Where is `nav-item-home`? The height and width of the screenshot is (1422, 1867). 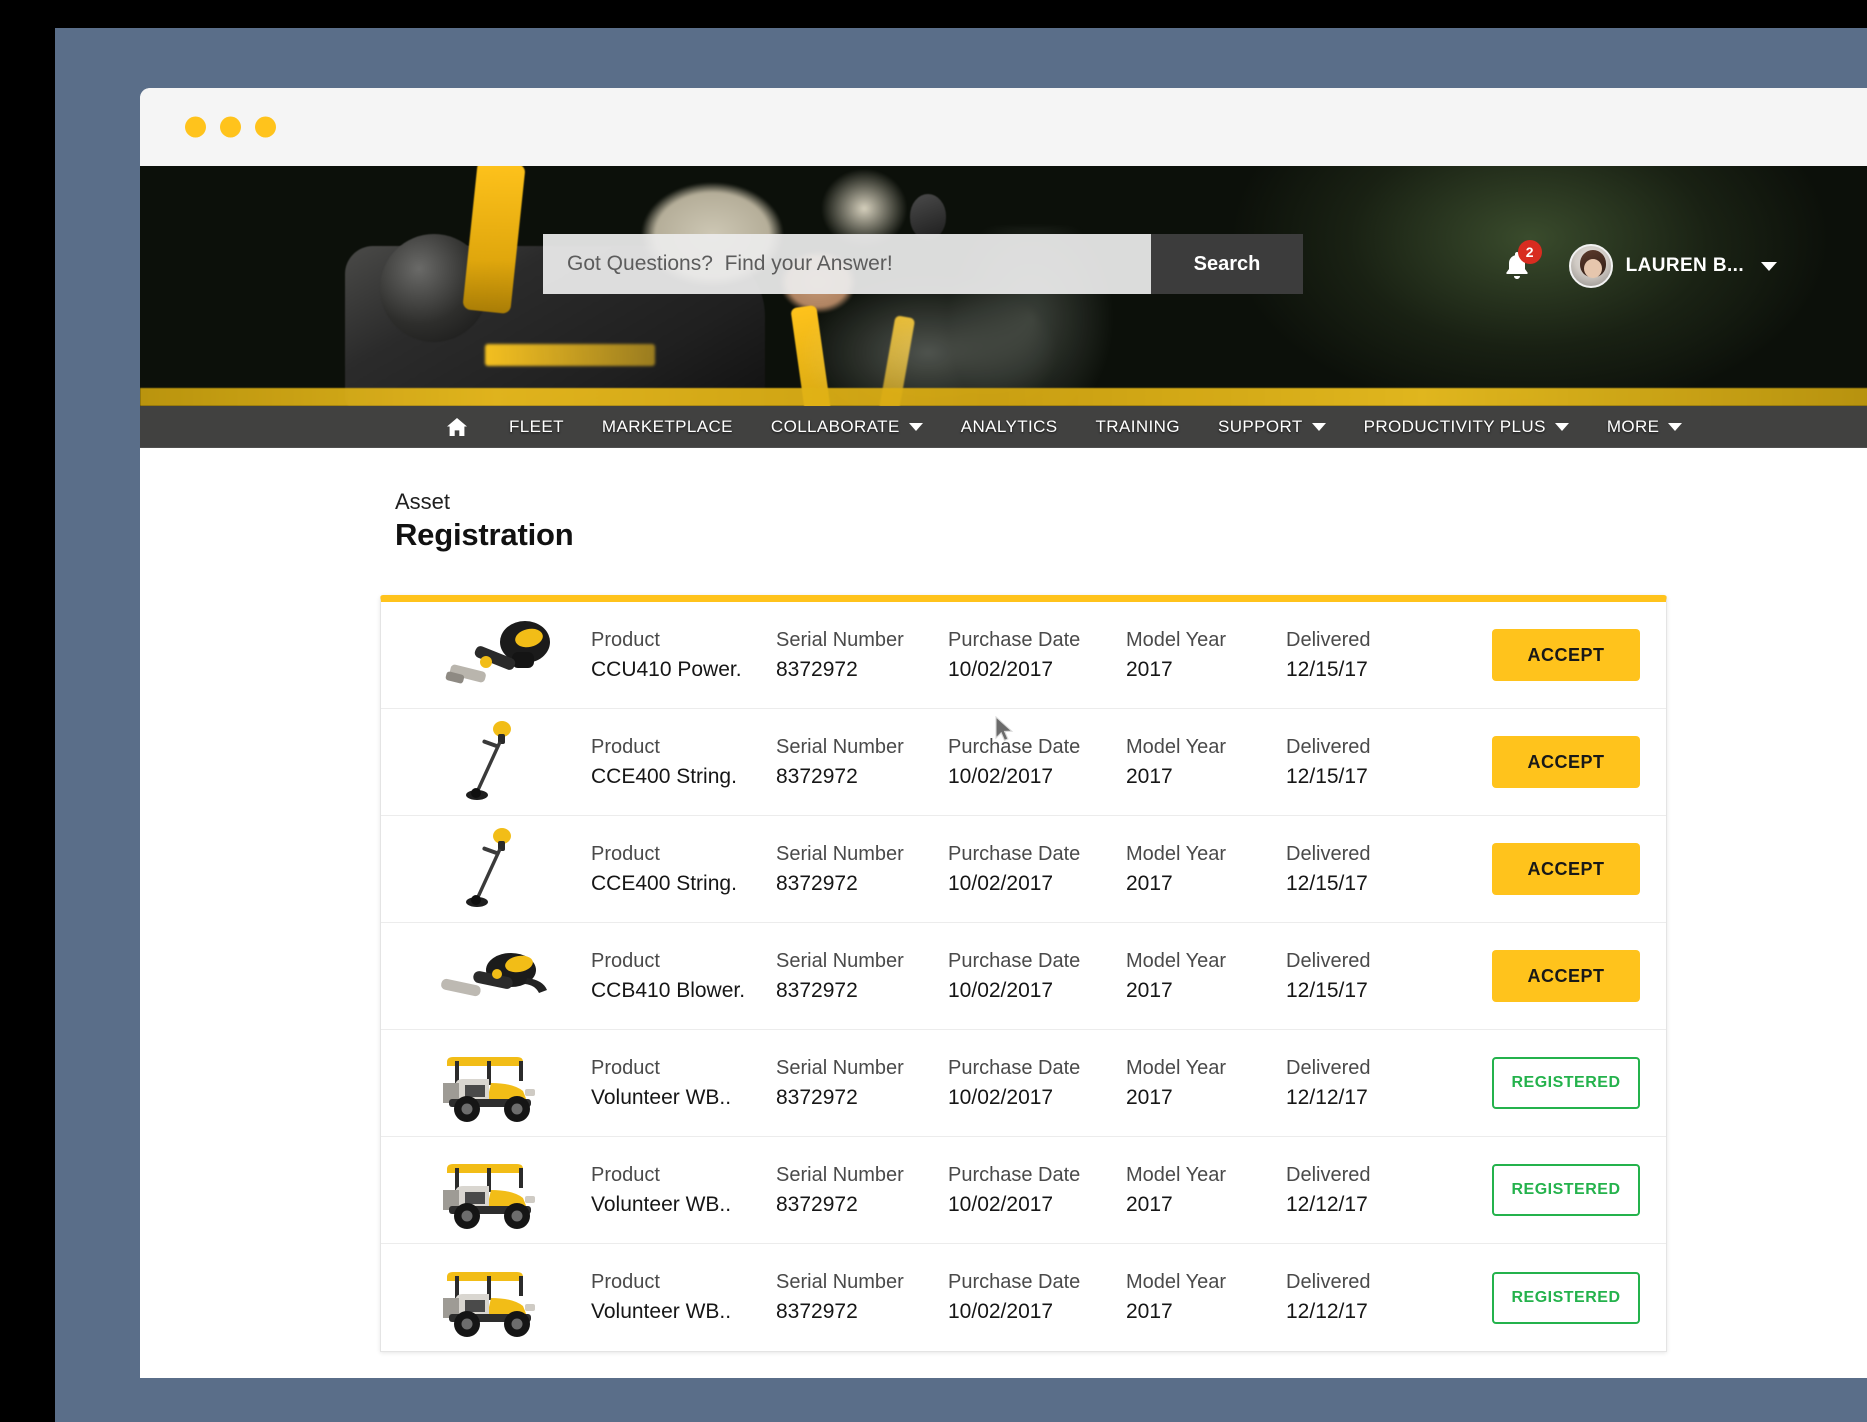
nav-item-home is located at coordinates (465, 427).